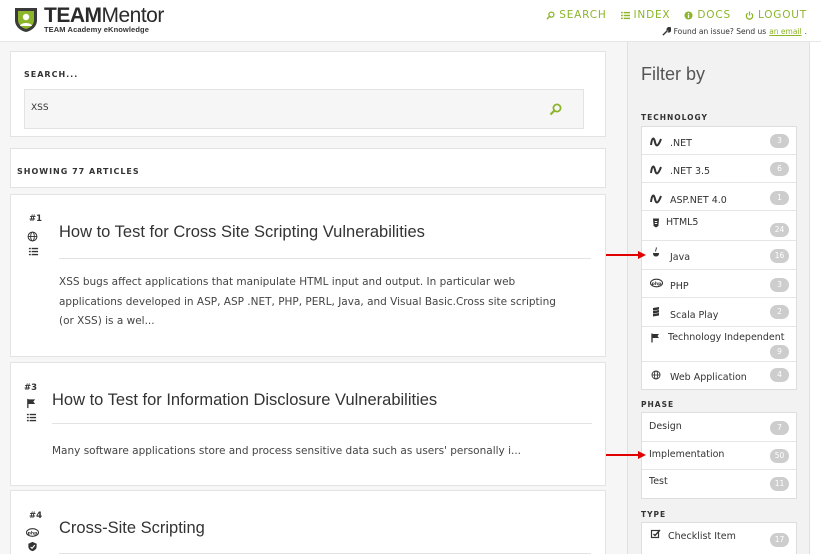 This screenshot has height=554, width=821. I want to click on filter-item-checklist-item: Checklist Item 17, so click(719, 537).